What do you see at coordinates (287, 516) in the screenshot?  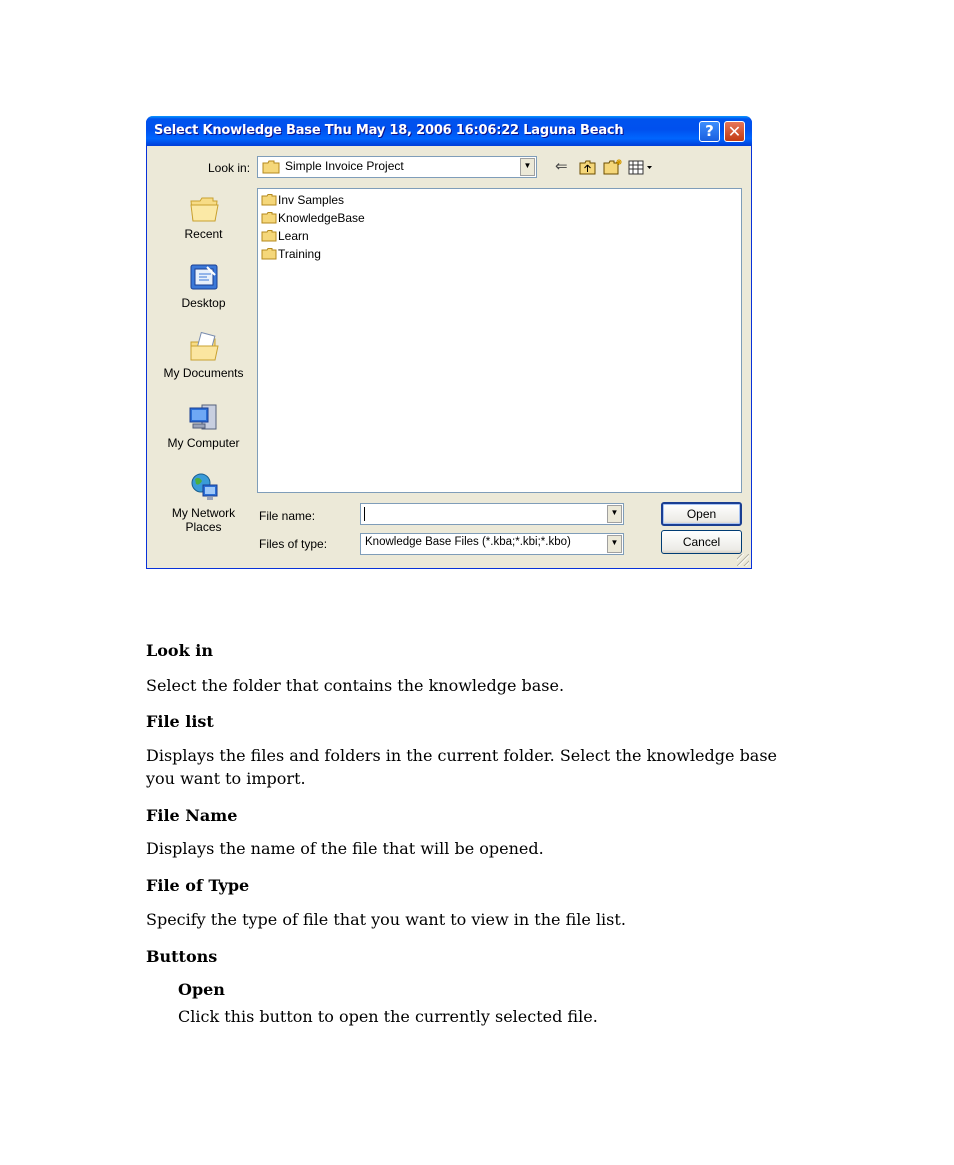 I see `file-name-label: File name:` at bounding box center [287, 516].